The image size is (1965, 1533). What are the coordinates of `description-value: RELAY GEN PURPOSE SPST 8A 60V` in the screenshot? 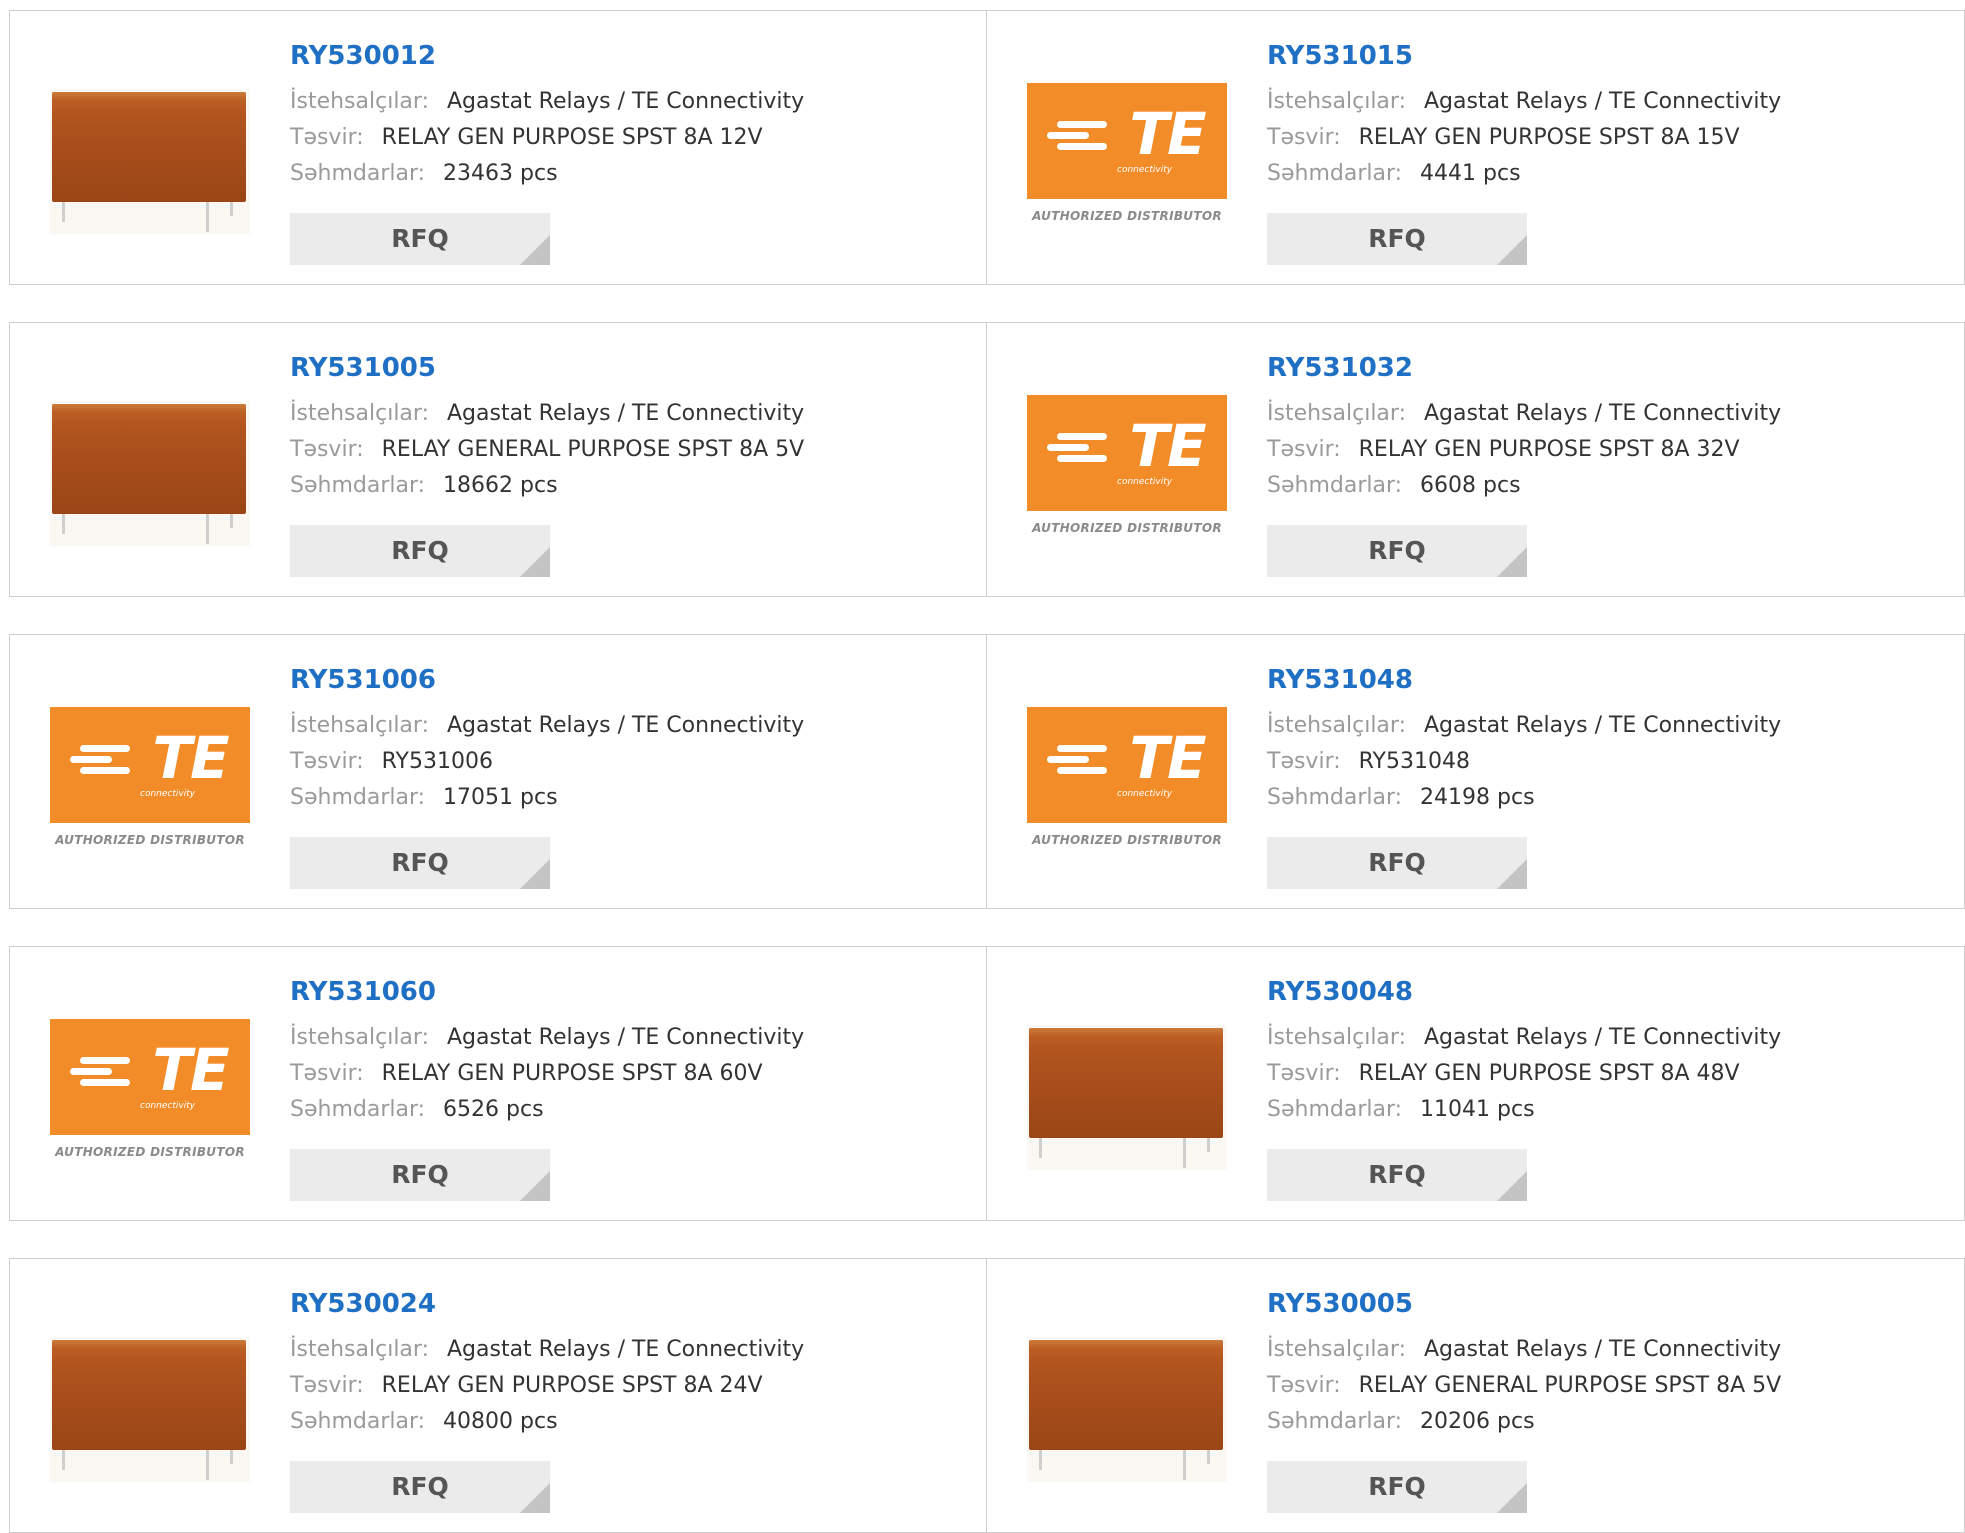 It's located at (572, 1073).